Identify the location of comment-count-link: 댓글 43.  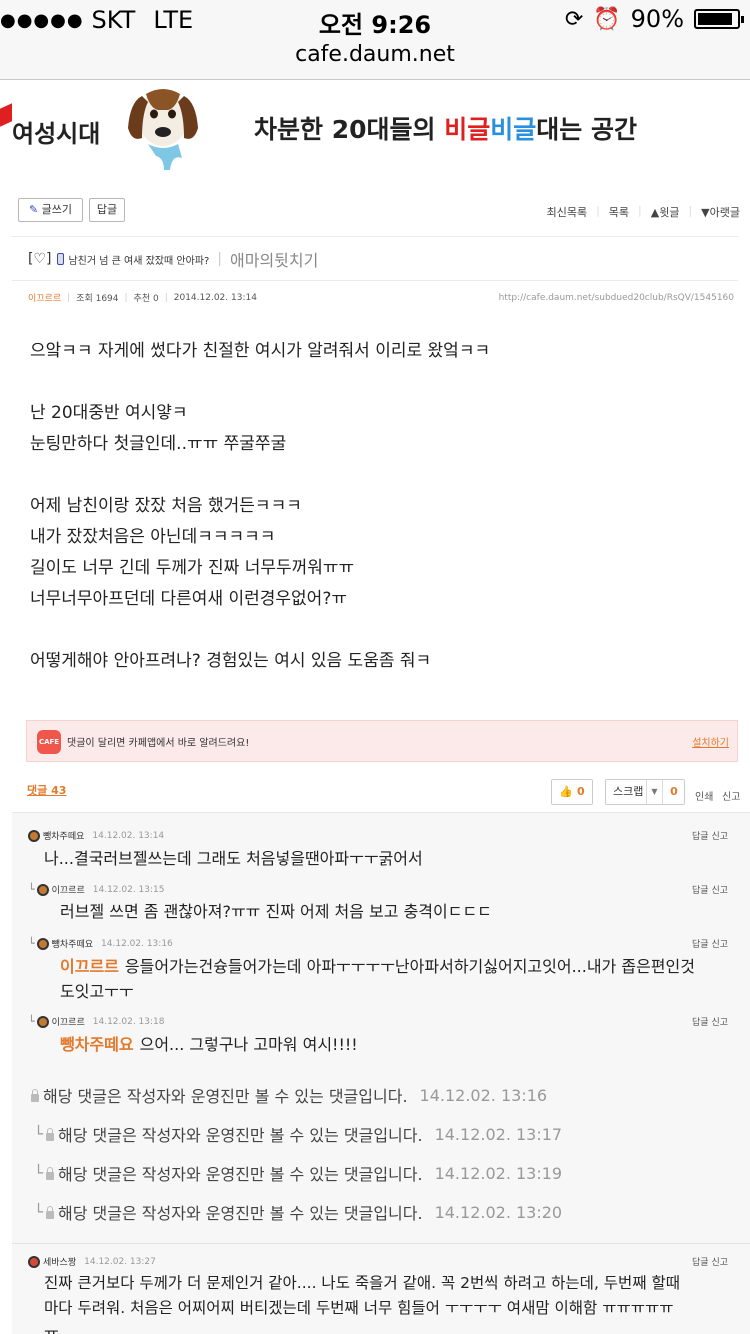
(46, 790).